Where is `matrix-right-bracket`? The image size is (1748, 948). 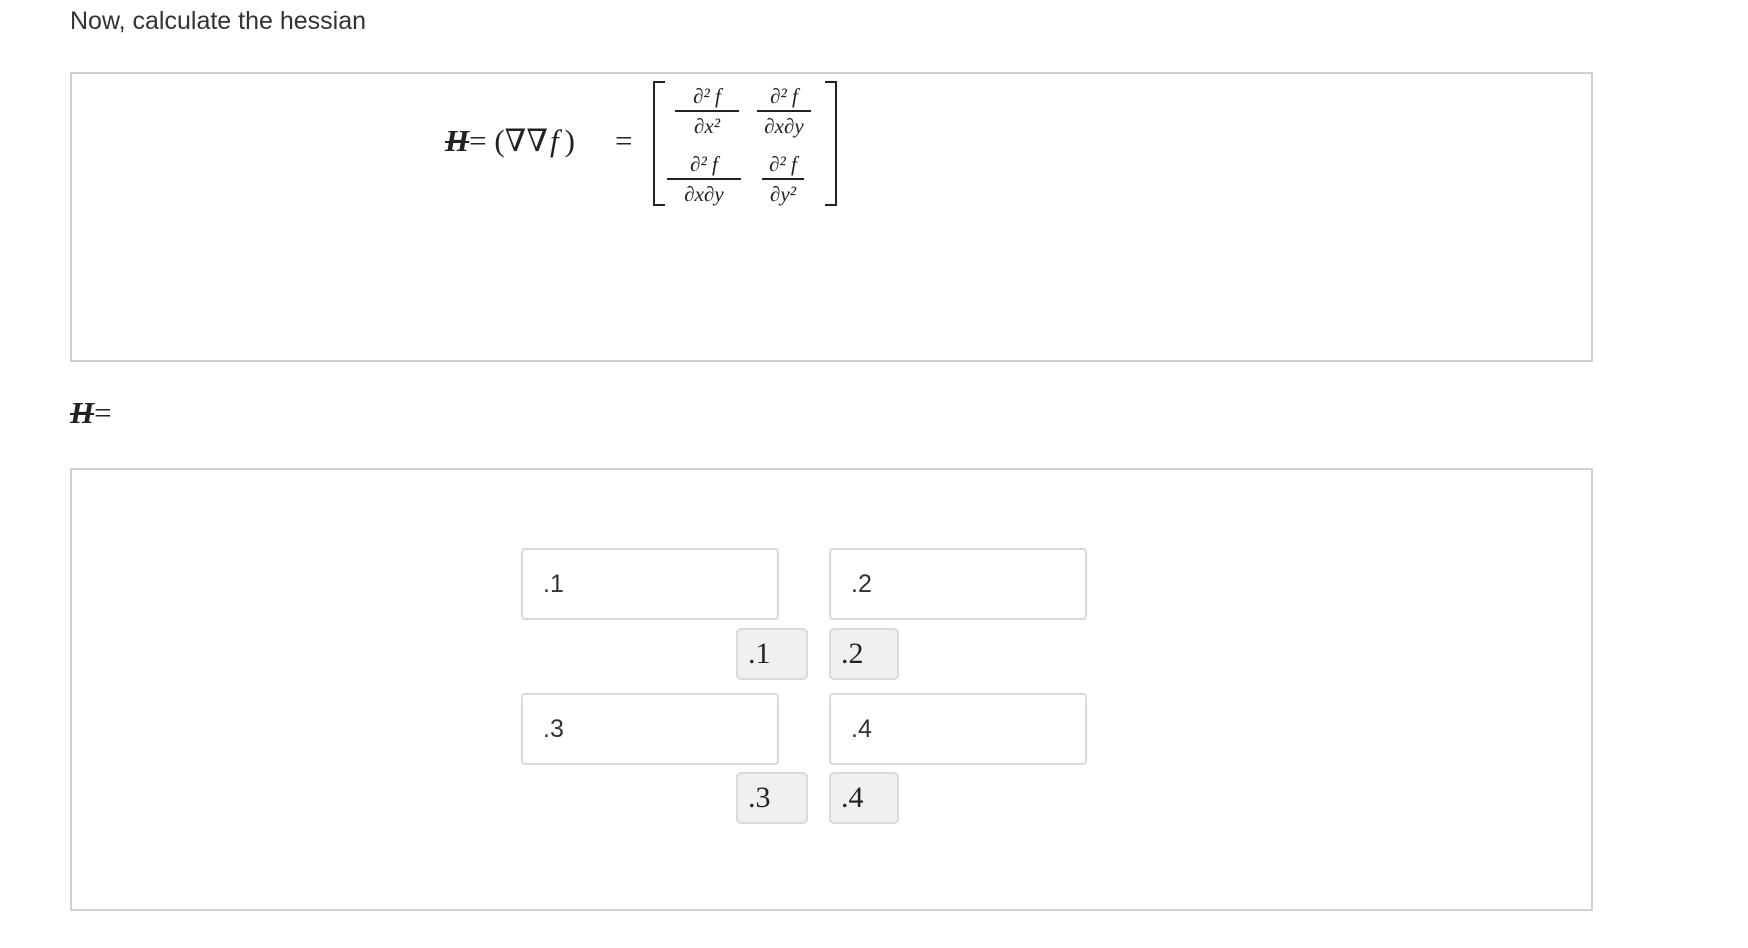
matrix-right-bracket is located at coordinates (831, 143).